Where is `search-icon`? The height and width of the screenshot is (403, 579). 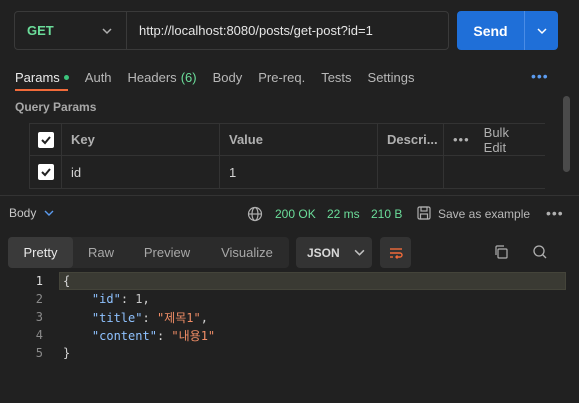
search-icon is located at coordinates (540, 252).